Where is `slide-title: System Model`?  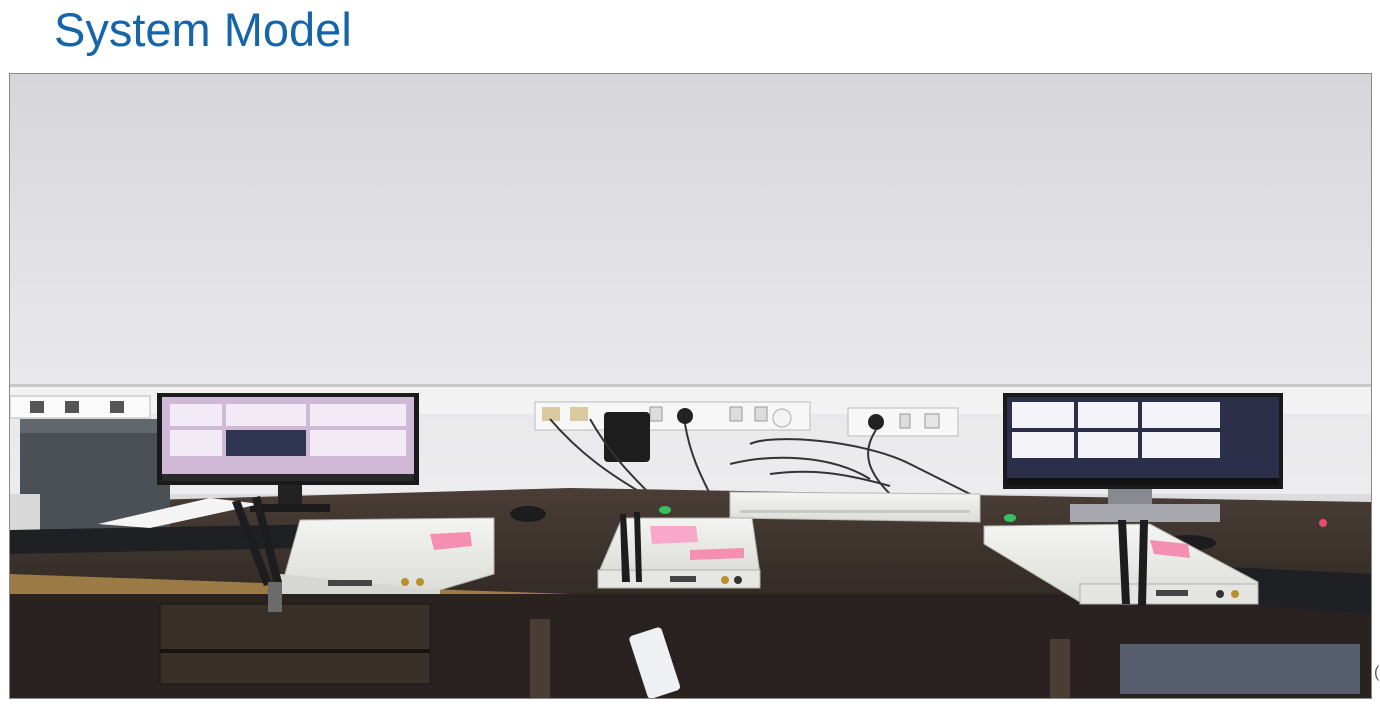
slide-title: System Model is located at coordinates (203, 29).